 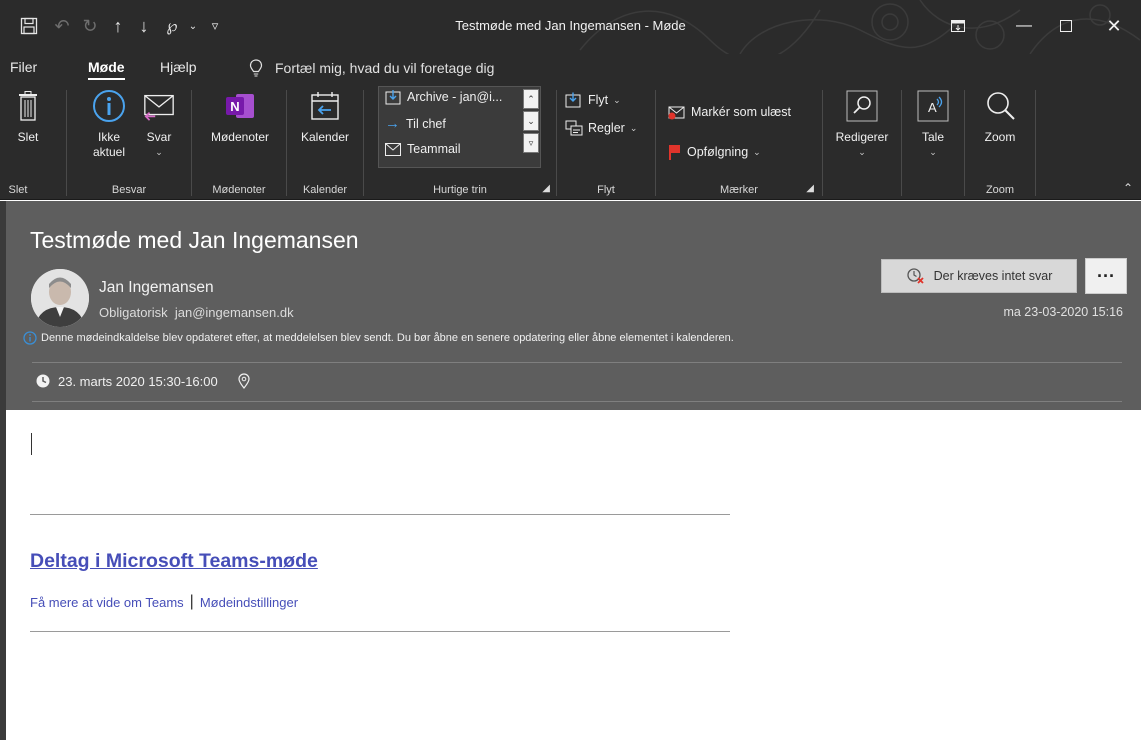 What do you see at coordinates (531, 143) in the screenshot?
I see `gallery-expand: ▿` at bounding box center [531, 143].